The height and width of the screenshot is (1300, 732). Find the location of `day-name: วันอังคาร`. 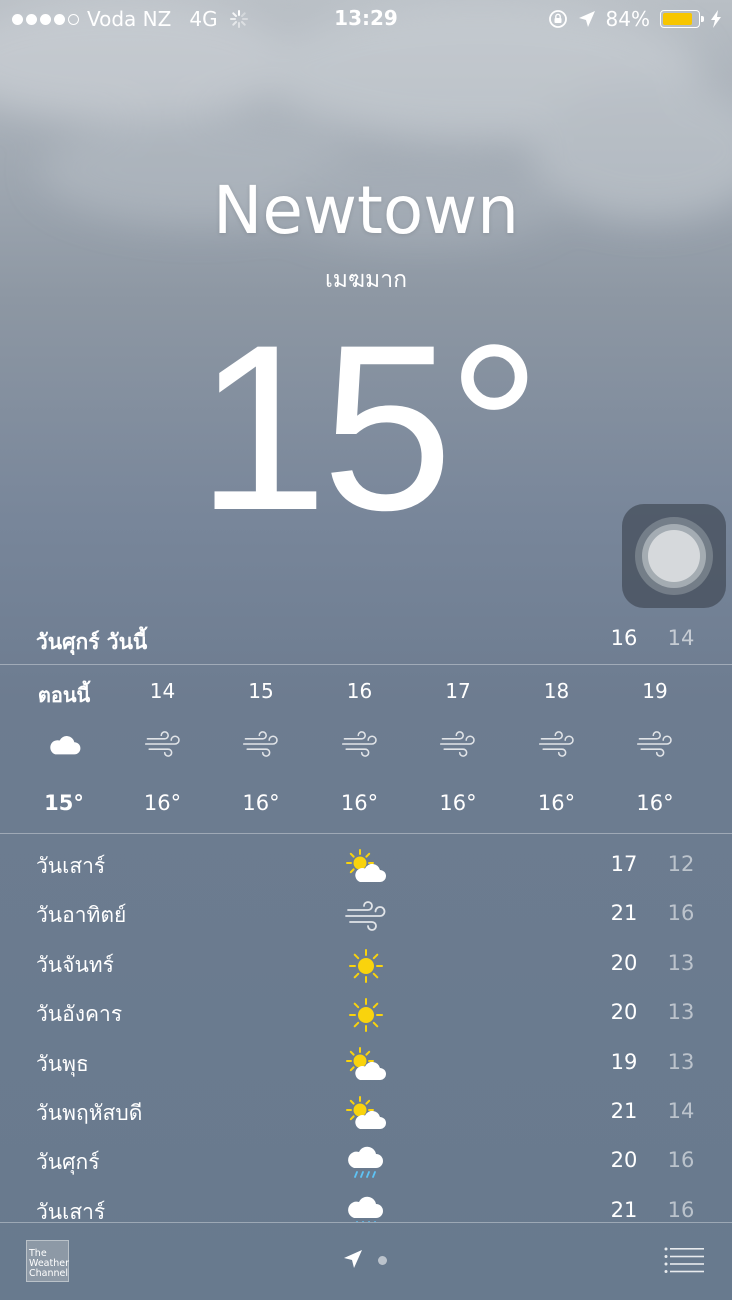

day-name: วันอังคาร is located at coordinates (79, 1014).